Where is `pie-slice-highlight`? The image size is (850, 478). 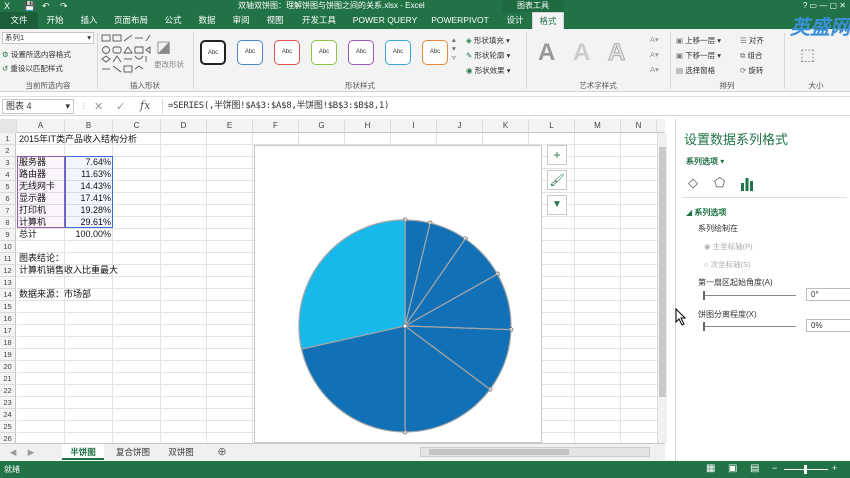
pie-slice-highlight is located at coordinates (352, 284).